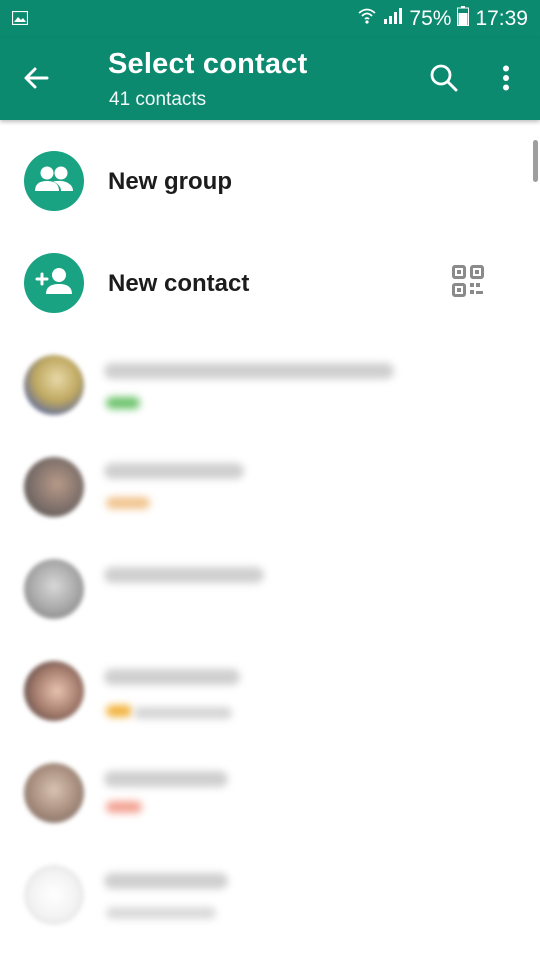 This screenshot has width=540, height=960. What do you see at coordinates (393, 19) in the screenshot?
I see `signal-icon` at bounding box center [393, 19].